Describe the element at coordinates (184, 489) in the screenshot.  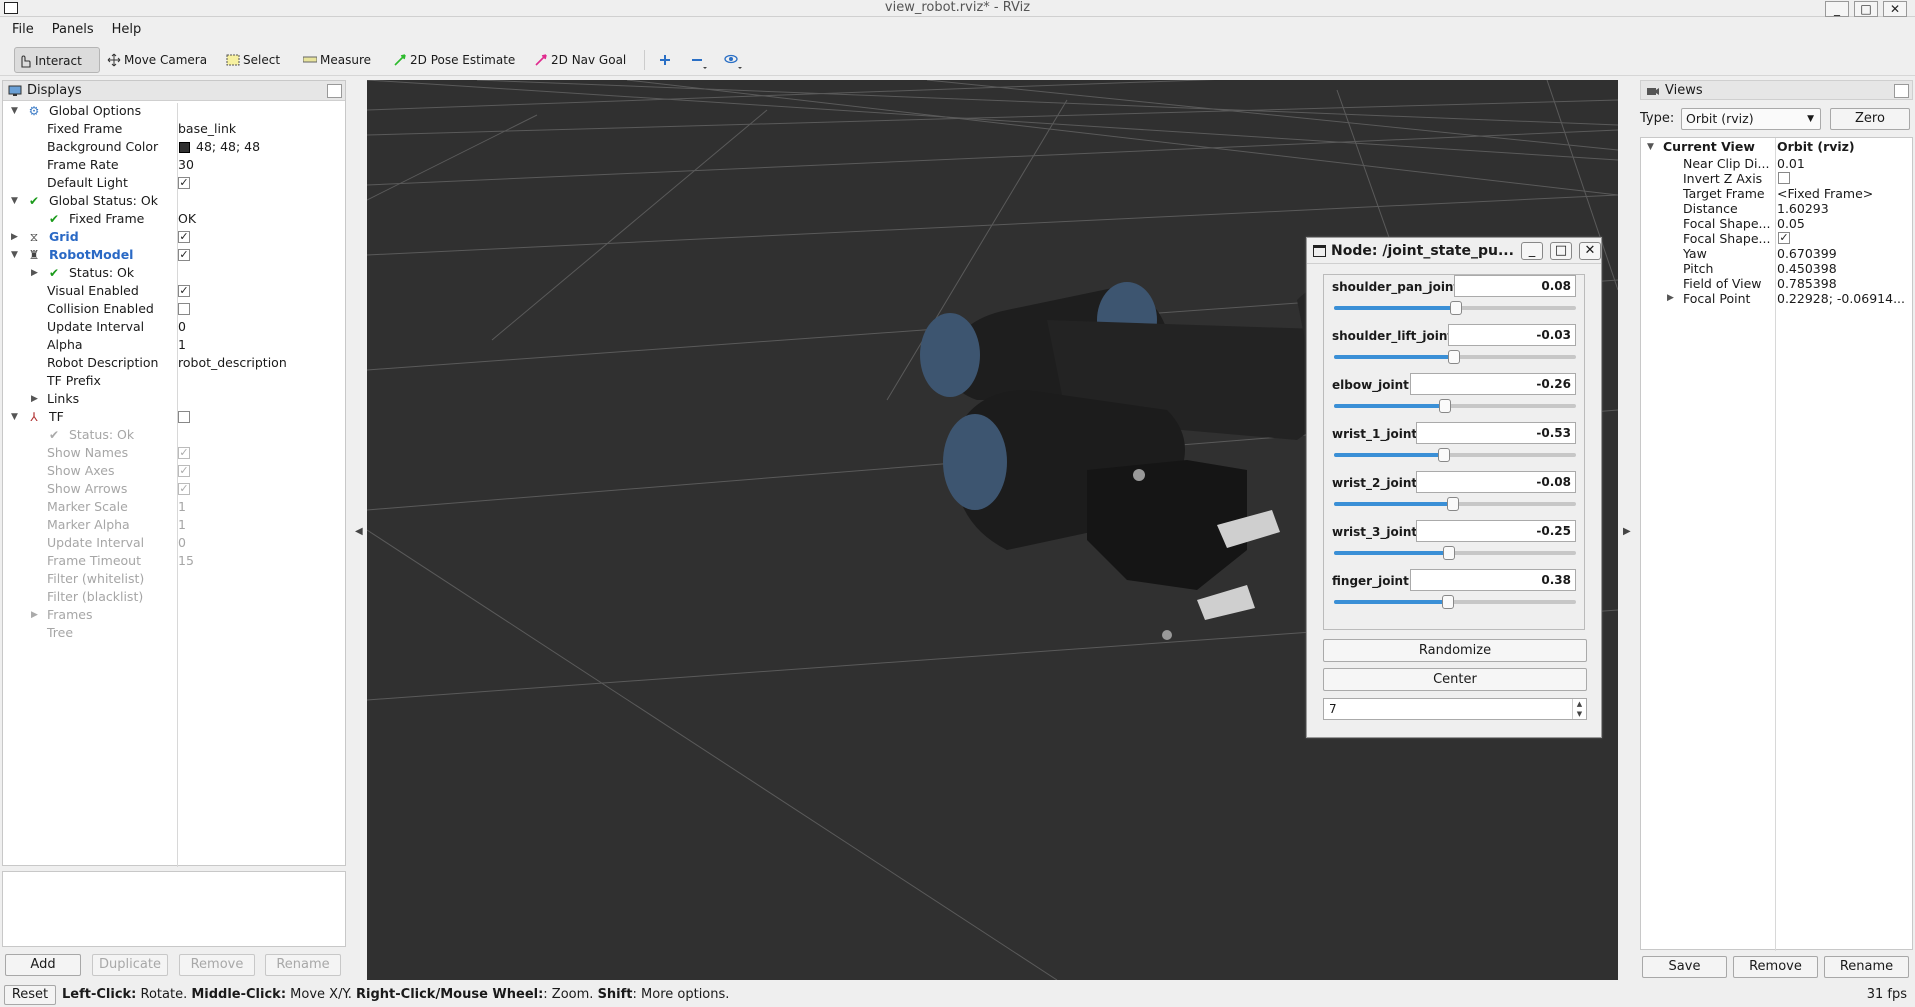
I see `show-arrows-checkbox: ✓` at that location.